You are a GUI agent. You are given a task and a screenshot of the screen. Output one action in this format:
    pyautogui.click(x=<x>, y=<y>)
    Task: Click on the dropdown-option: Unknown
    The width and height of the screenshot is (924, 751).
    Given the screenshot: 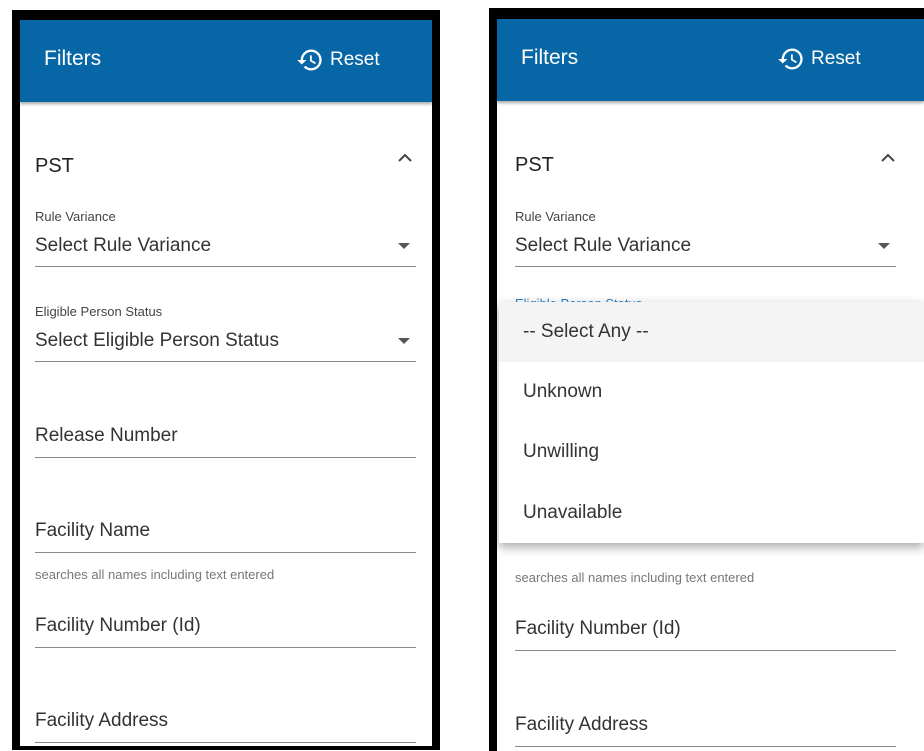 What is the action you would take?
    pyautogui.click(x=711, y=392)
    